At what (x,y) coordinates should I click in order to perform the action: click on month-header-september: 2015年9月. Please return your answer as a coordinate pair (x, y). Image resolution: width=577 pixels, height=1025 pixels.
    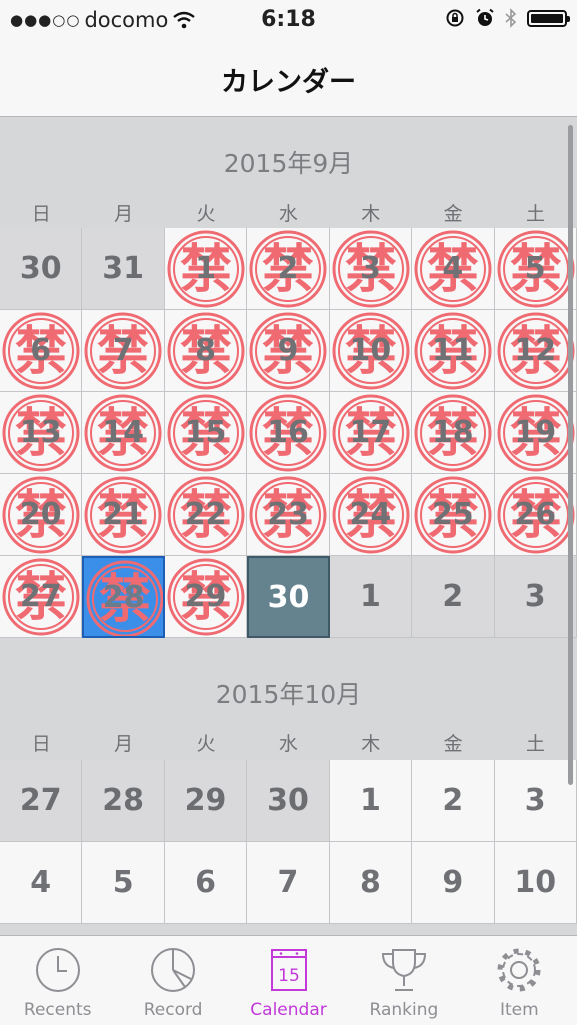
    Looking at the image, I should click on (288, 163).